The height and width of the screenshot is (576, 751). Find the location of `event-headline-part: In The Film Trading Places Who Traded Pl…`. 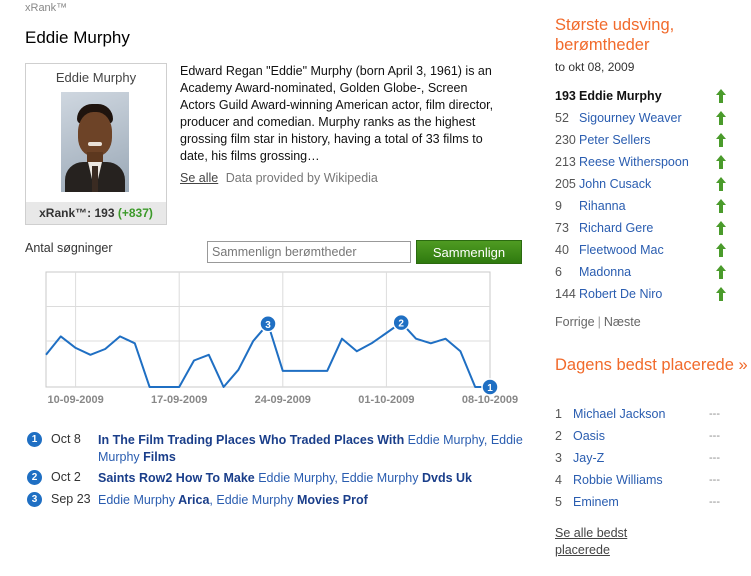

event-headline-part: In The Film Trading Places Who Traded Pl… is located at coordinates (251, 440).